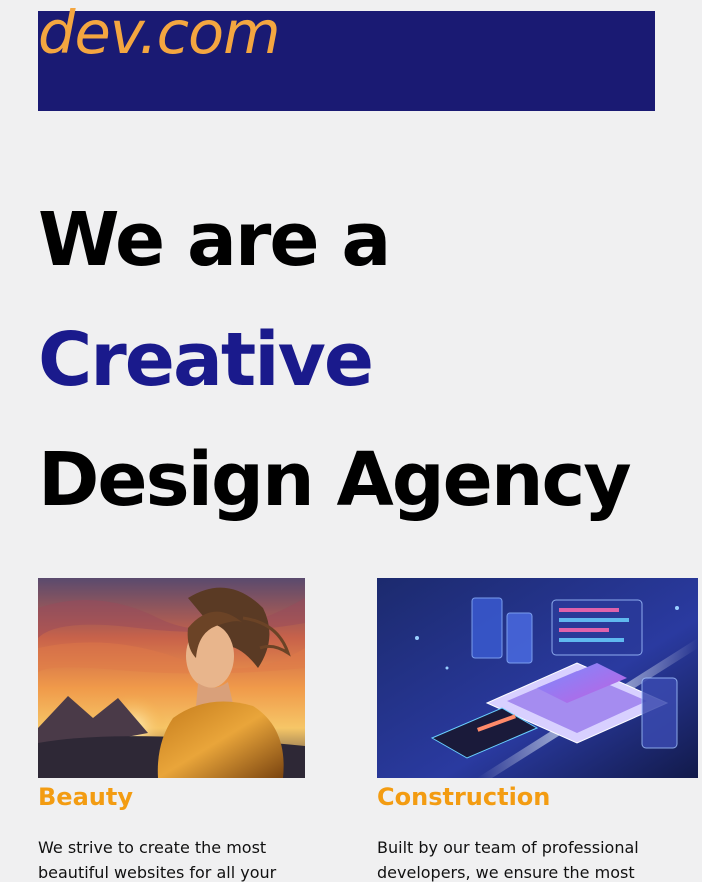 The width and height of the screenshot is (702, 882). What do you see at coordinates (537, 797) in the screenshot?
I see `card-title-construction: Construction` at bounding box center [537, 797].